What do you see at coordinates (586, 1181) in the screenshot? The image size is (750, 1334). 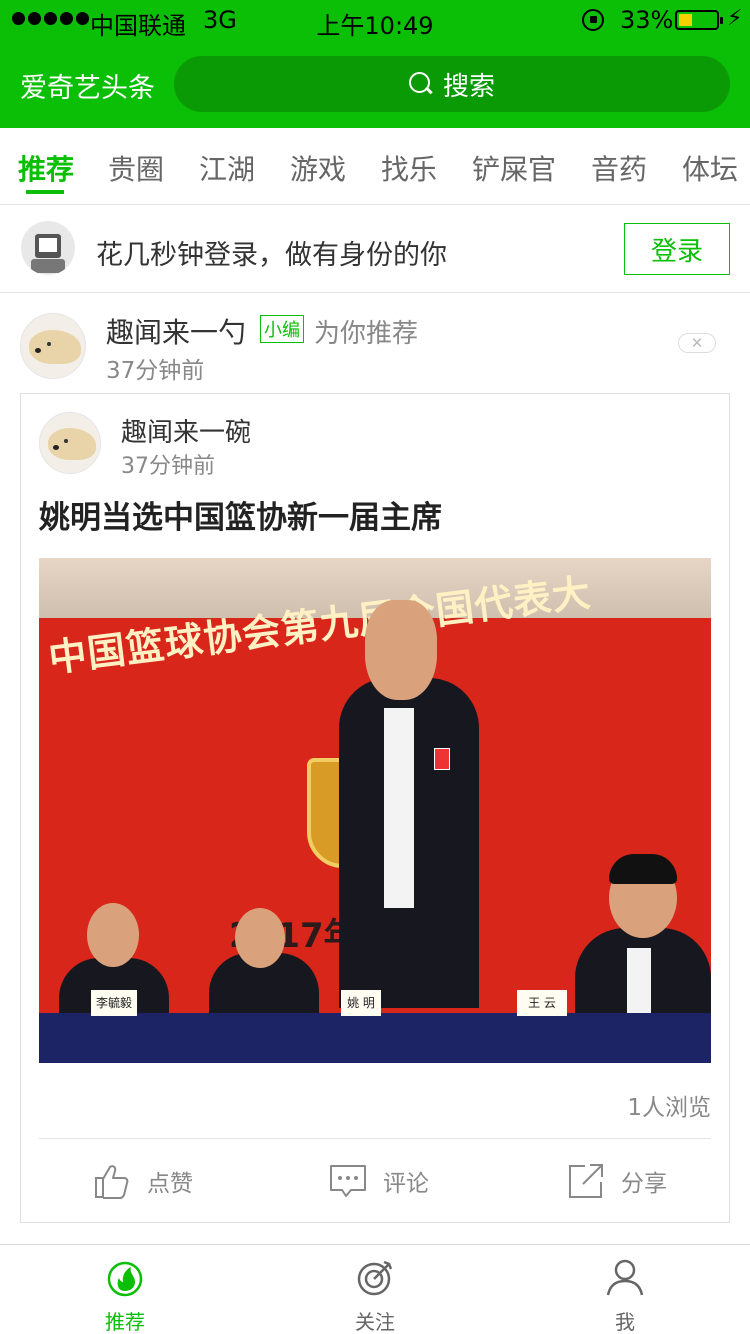 I see `share-icon` at bounding box center [586, 1181].